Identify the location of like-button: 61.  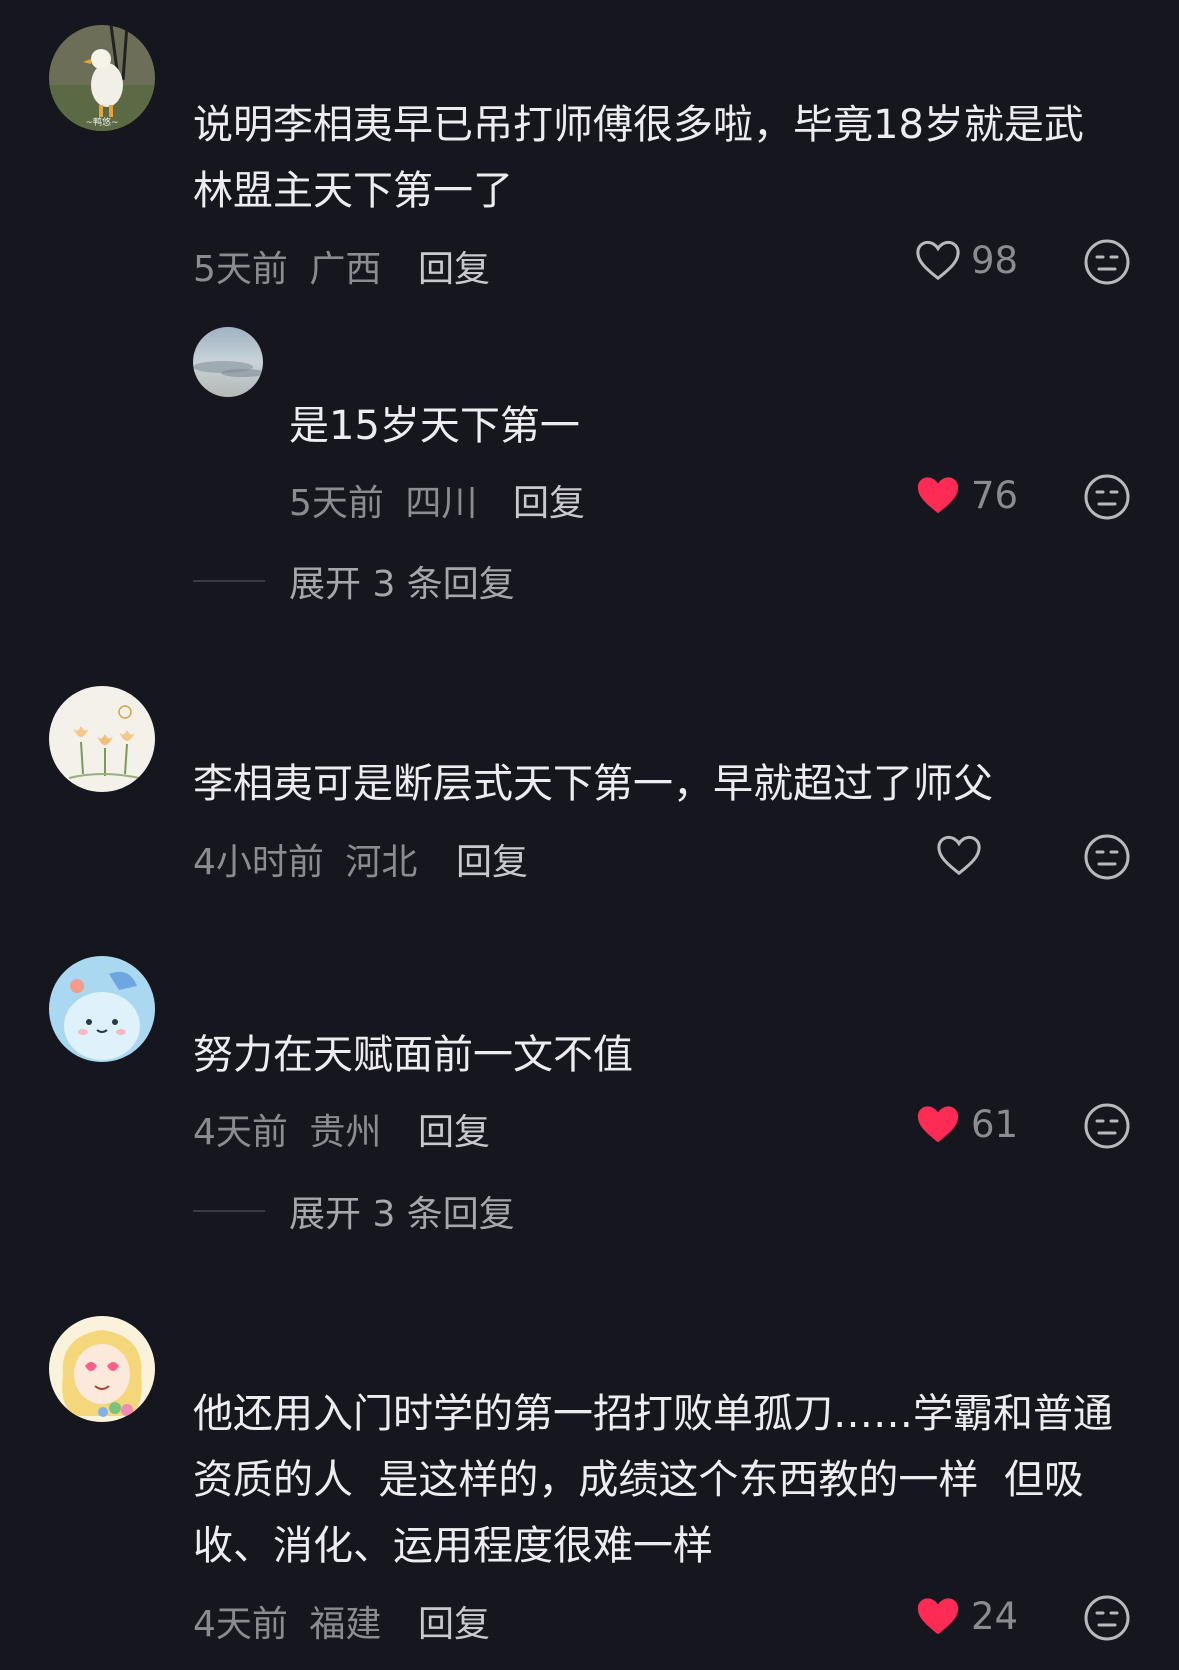
(966, 1124).